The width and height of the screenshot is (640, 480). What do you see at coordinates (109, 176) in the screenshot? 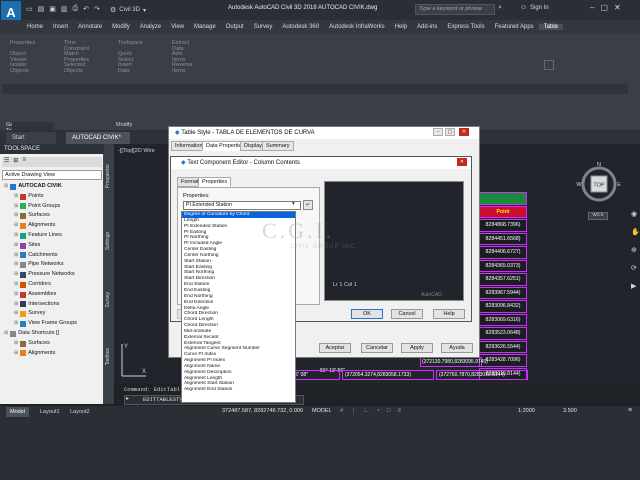
I see `tab-prospector: Prospector` at bounding box center [109, 176].